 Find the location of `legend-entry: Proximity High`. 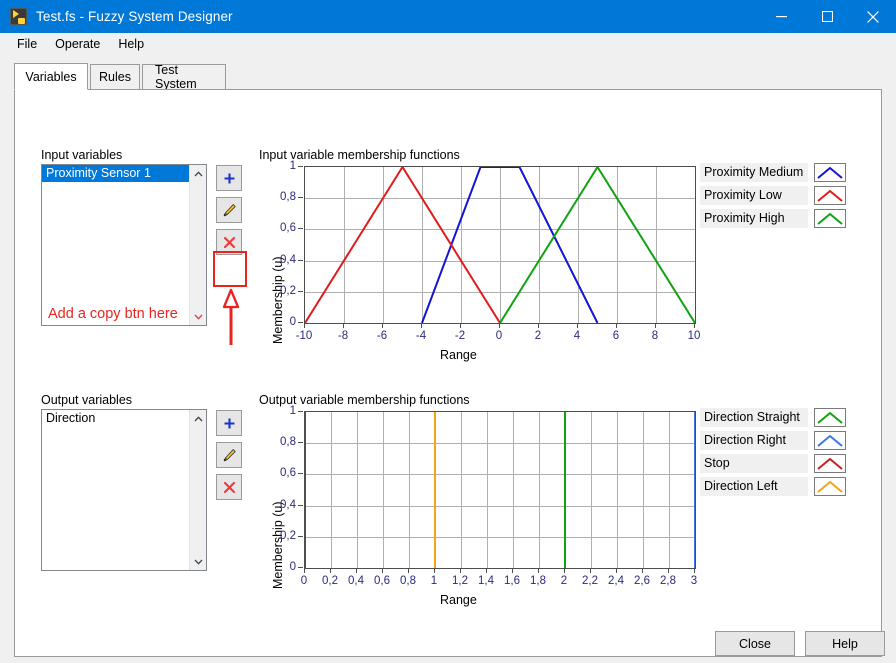

legend-entry: Proximity High is located at coordinates (773, 218).